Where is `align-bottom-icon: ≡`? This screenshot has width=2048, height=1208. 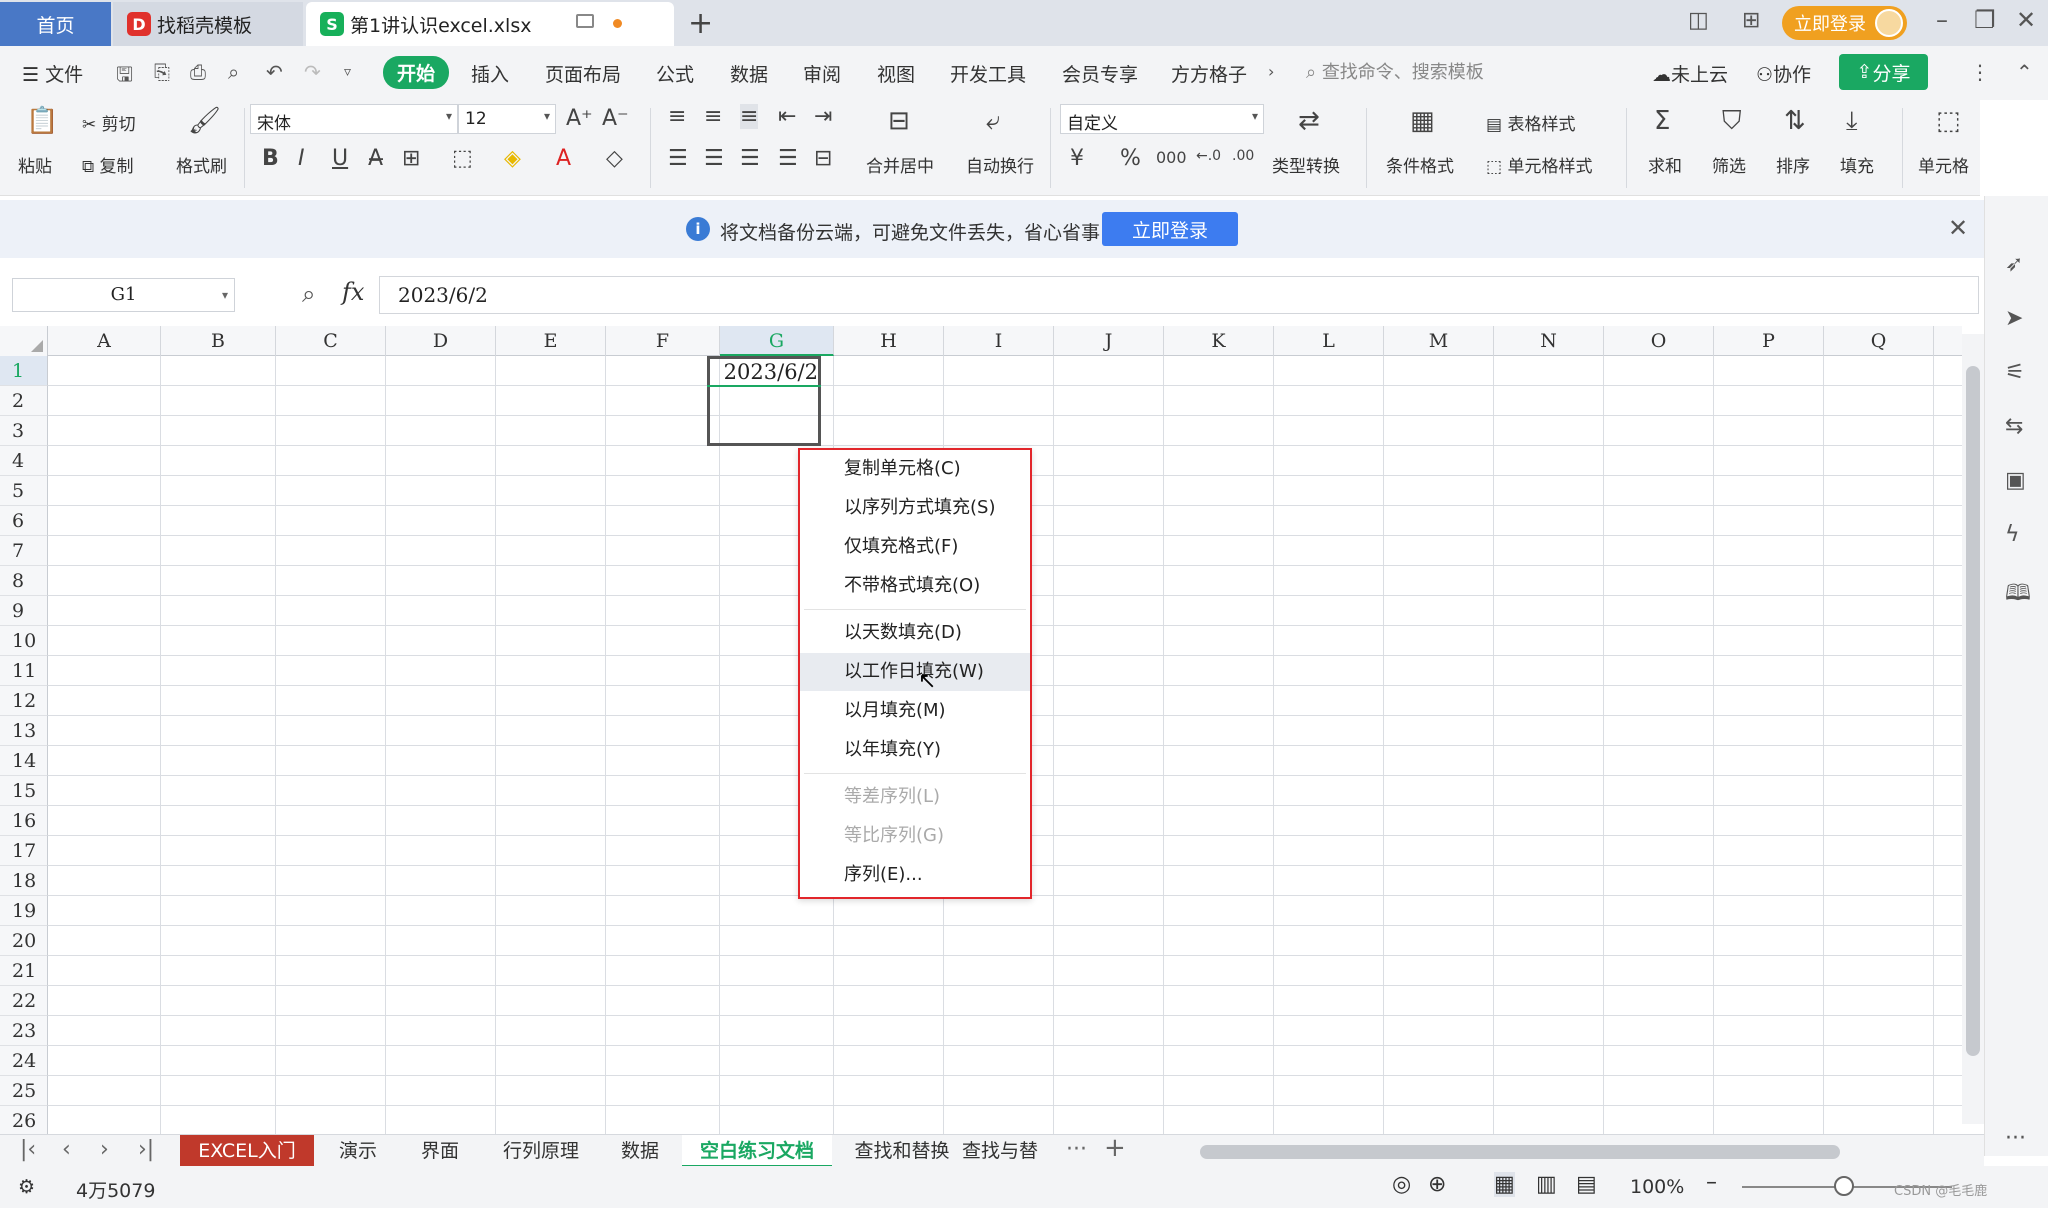
align-bottom-icon: ≡ is located at coordinates (749, 116).